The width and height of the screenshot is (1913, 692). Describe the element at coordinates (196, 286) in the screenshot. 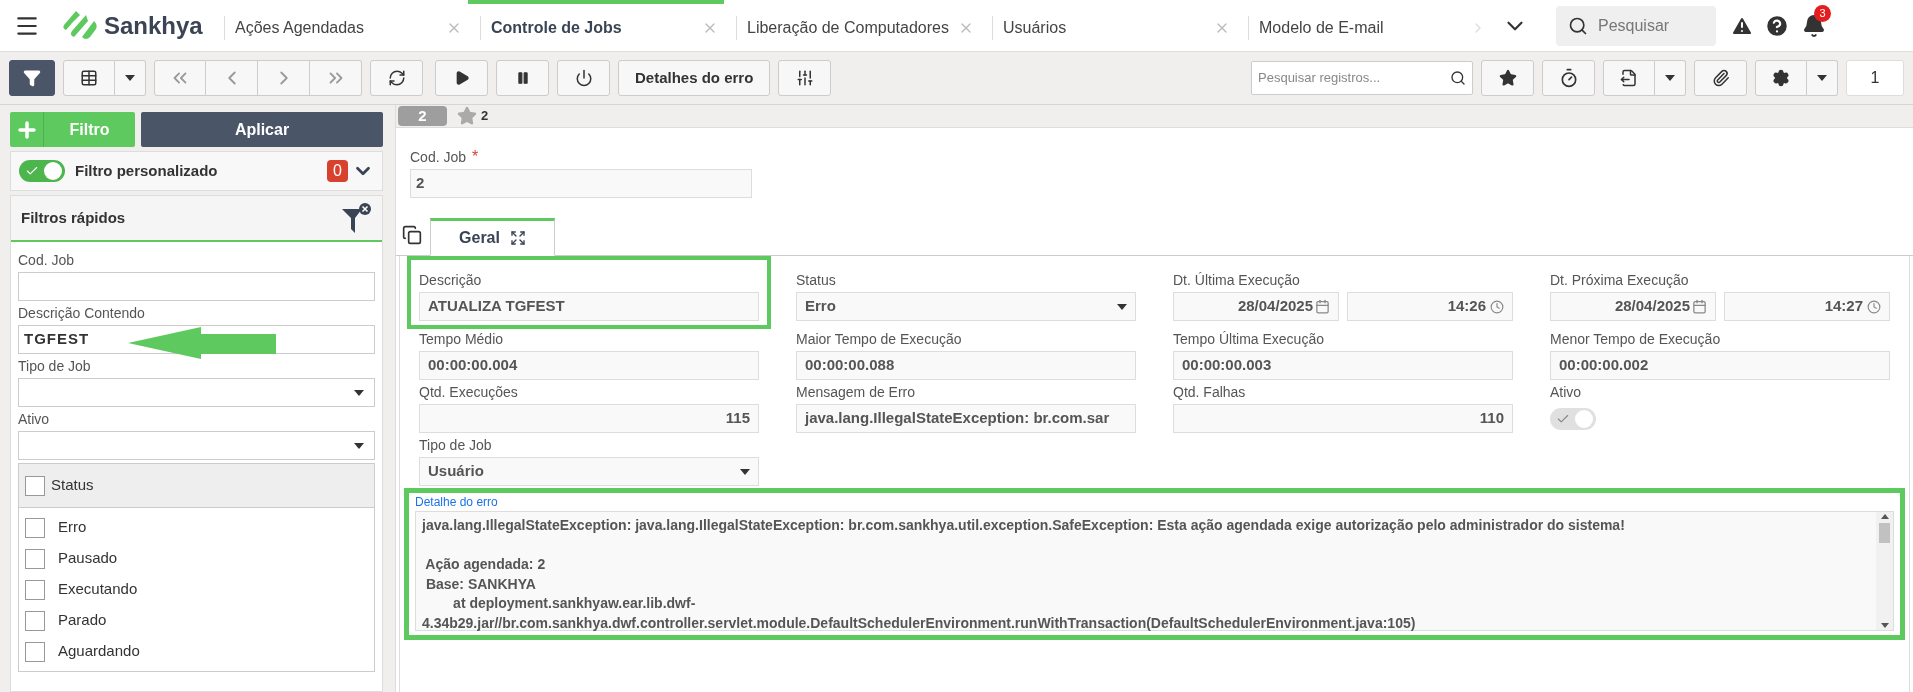

I see `input-field` at that location.